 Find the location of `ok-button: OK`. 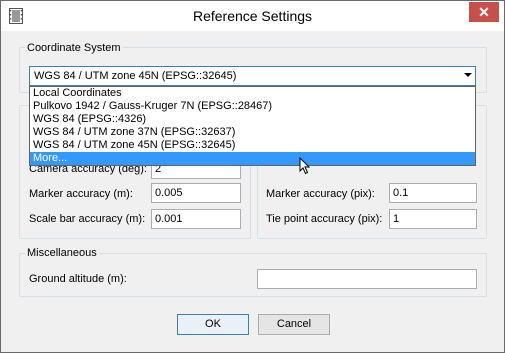

ok-button: OK is located at coordinates (213, 324).